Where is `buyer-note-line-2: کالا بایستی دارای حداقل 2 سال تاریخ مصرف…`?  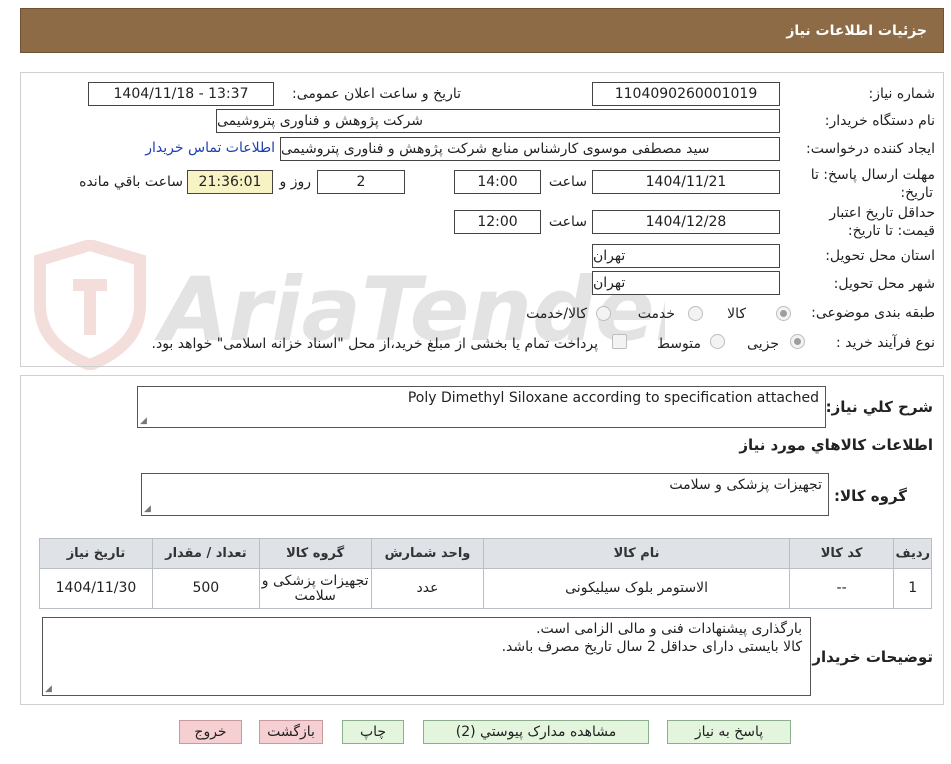
buyer-note-line-2: کالا بایستی دارای حداقل 2 سال تاریخ مصرف… is located at coordinates (651, 647).